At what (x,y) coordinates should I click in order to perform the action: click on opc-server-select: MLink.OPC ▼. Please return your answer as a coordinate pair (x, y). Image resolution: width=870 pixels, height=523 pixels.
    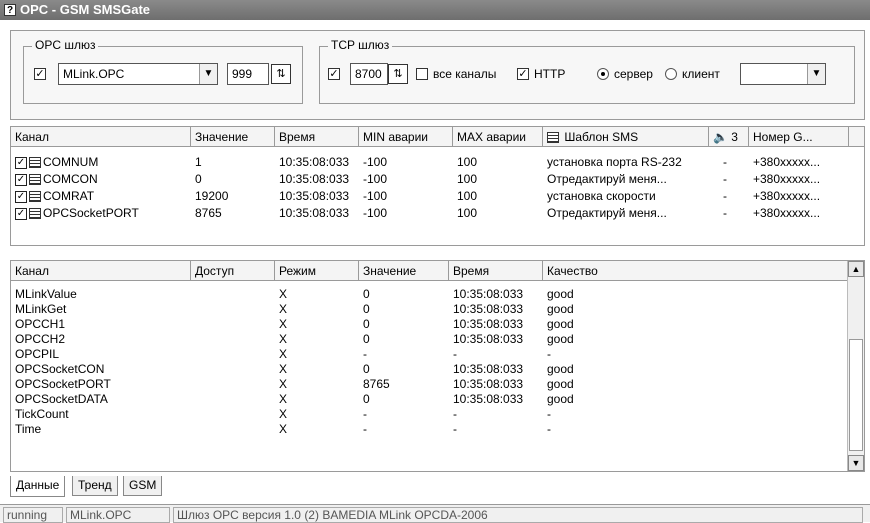
    Looking at the image, I should click on (138, 74).